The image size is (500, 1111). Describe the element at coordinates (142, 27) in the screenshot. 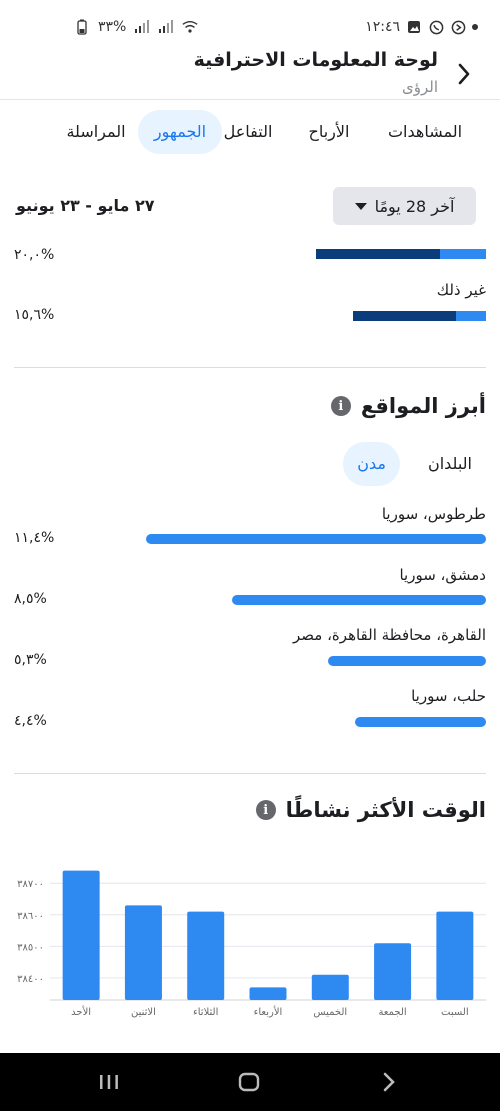

I see `signal-icon` at that location.